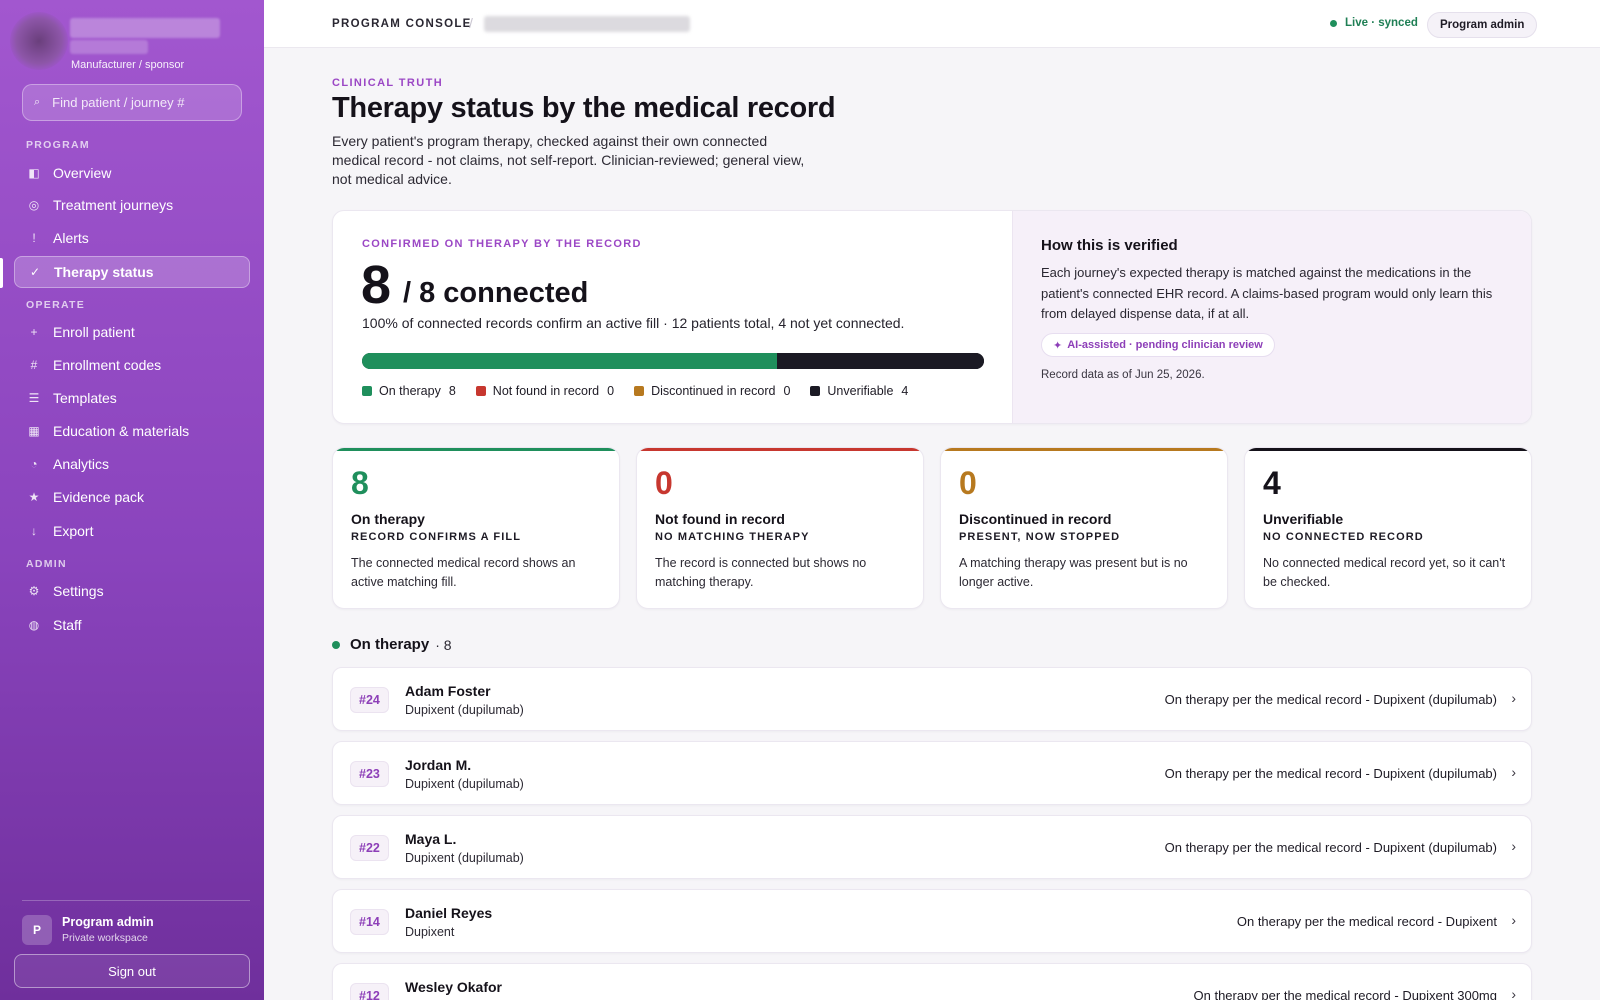 Image resolution: width=1600 pixels, height=1000 pixels. I want to click on legend-count: 0, so click(787, 391).